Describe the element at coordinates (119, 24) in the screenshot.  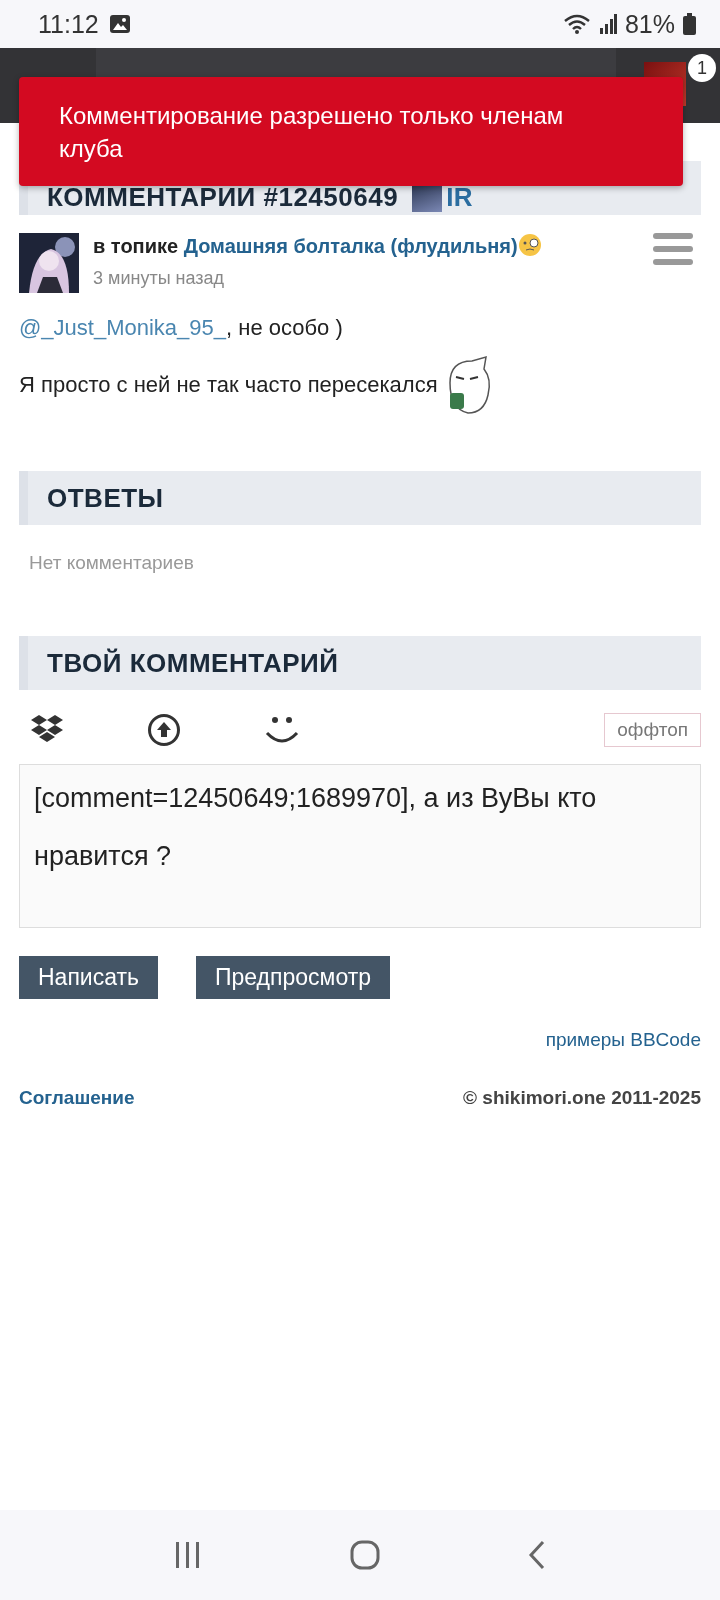
I see `image-icon` at that location.